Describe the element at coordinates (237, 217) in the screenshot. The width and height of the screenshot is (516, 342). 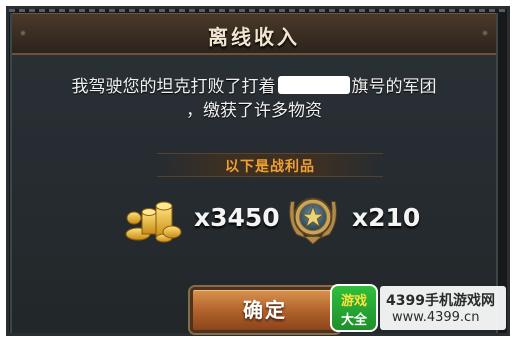
I see `gold-amount: x3450` at that location.